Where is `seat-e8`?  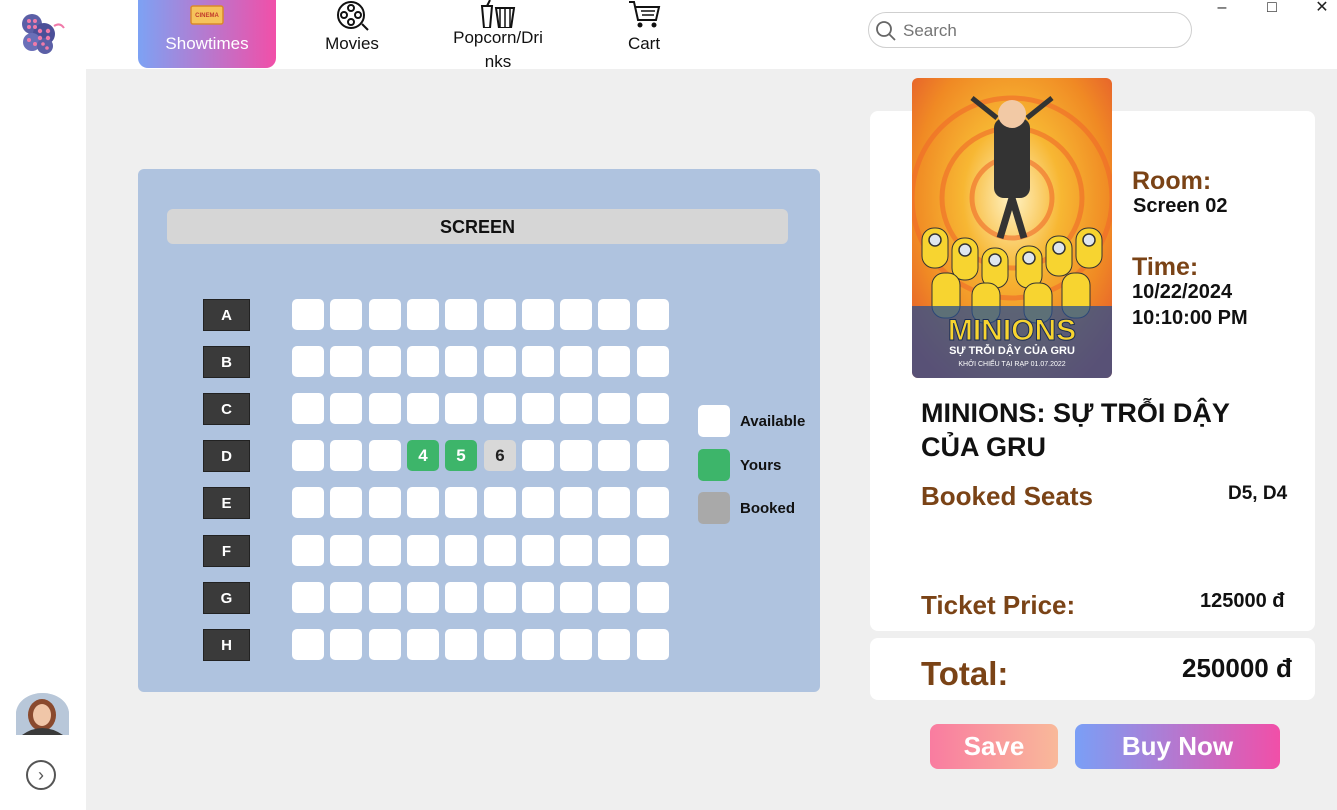 seat-e8 is located at coordinates (576, 502).